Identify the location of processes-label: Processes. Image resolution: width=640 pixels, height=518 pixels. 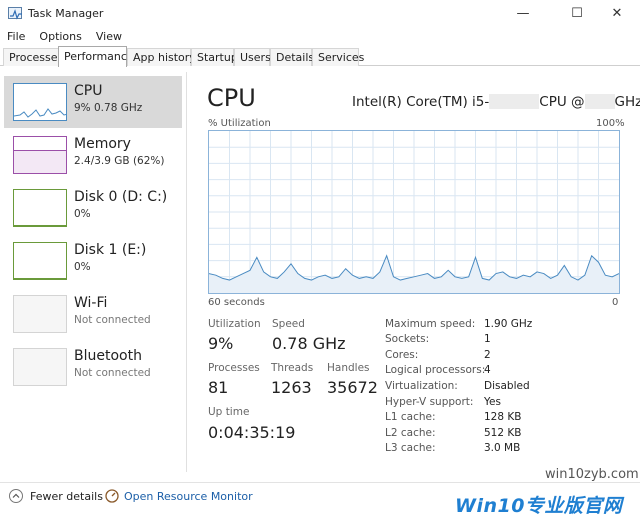
(234, 368).